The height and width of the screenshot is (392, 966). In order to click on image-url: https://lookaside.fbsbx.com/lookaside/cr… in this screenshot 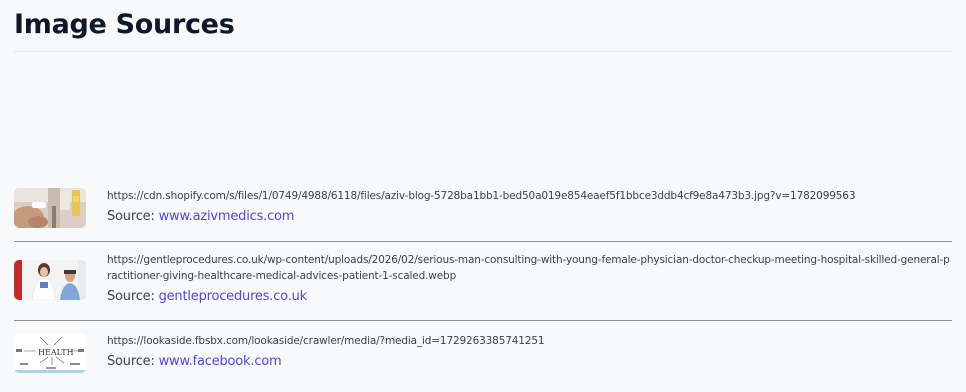, I will do `click(529, 341)`.